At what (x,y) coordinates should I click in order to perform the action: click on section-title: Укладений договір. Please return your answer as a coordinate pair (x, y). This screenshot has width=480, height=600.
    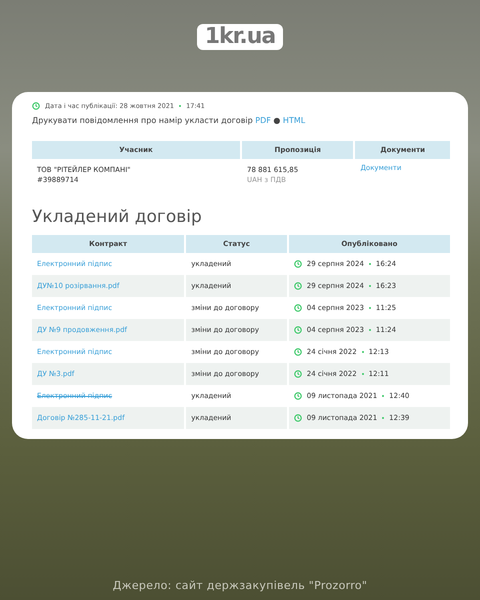
    Looking at the image, I should click on (117, 217).